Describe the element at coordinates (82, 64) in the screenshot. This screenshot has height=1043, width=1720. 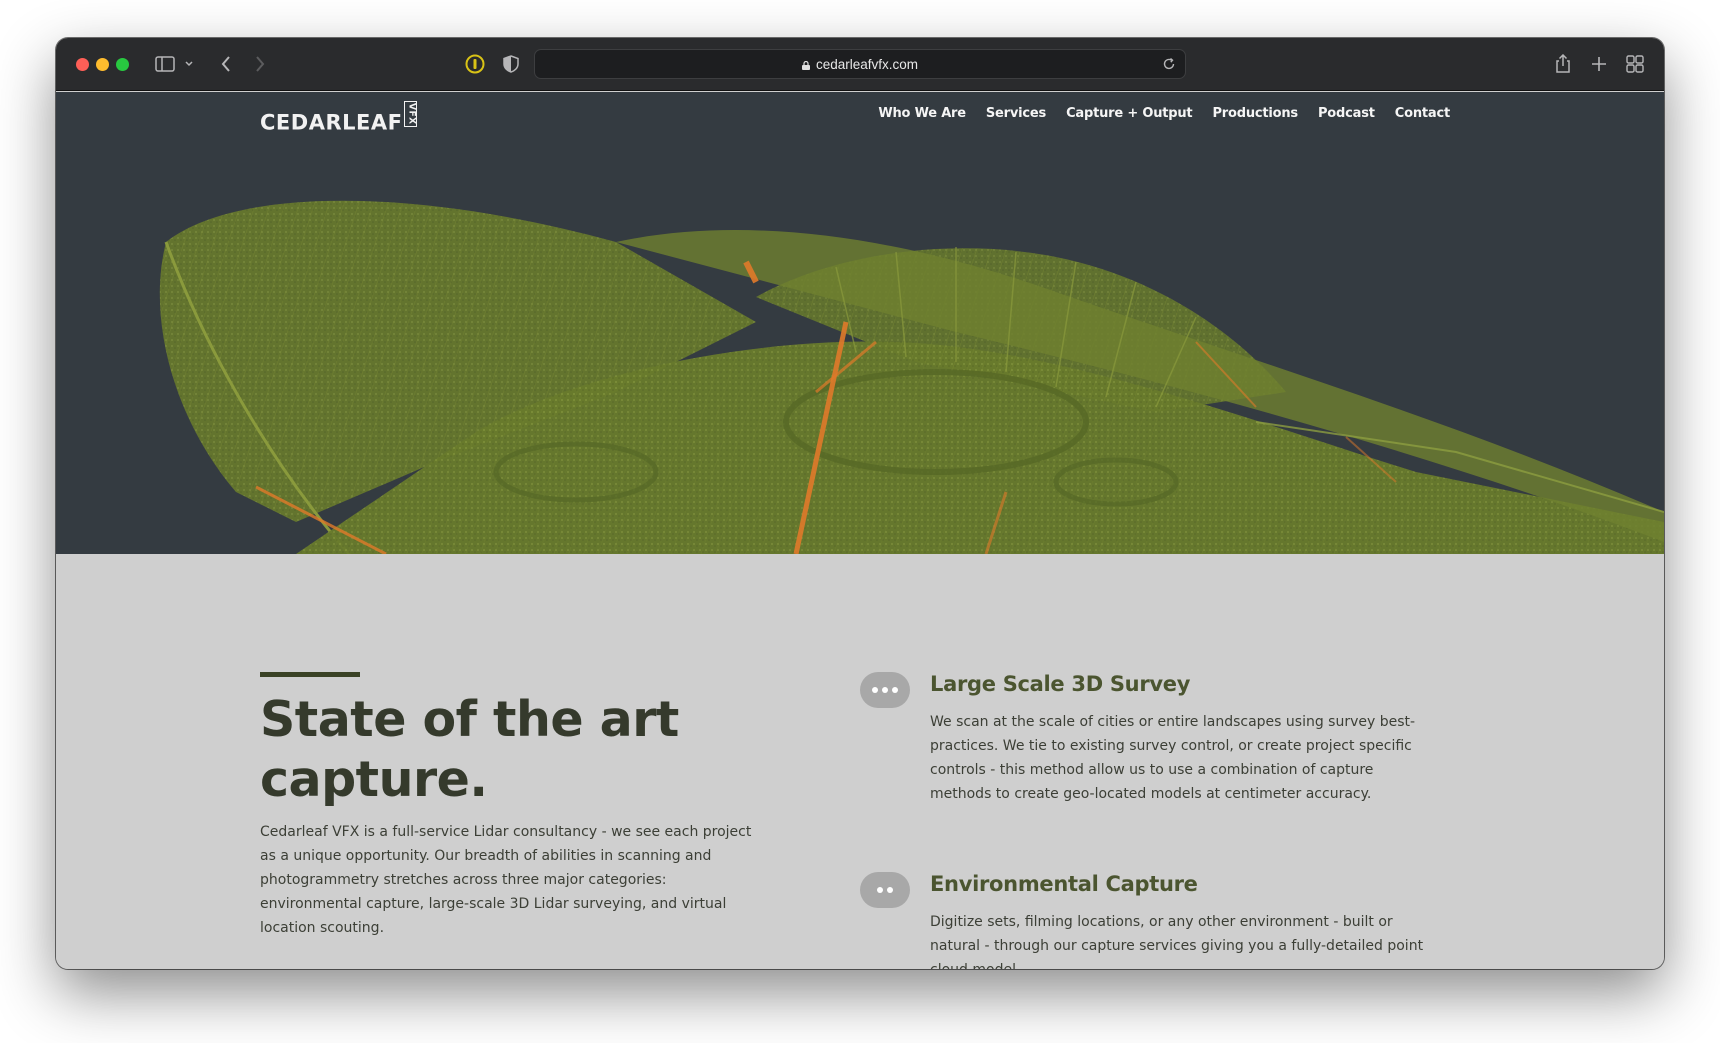
I see `close-window-button` at that location.